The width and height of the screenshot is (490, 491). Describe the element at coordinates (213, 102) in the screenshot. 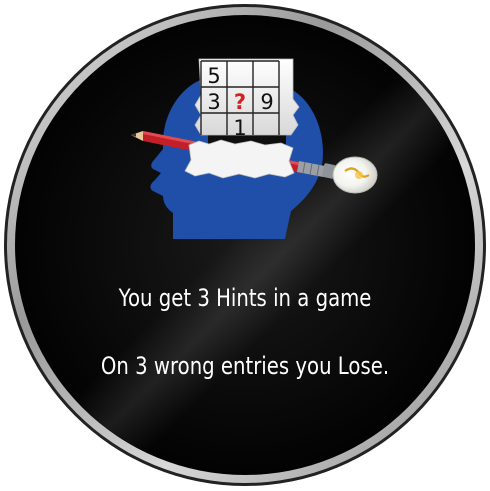

I see `grid-cell-3: 3` at that location.